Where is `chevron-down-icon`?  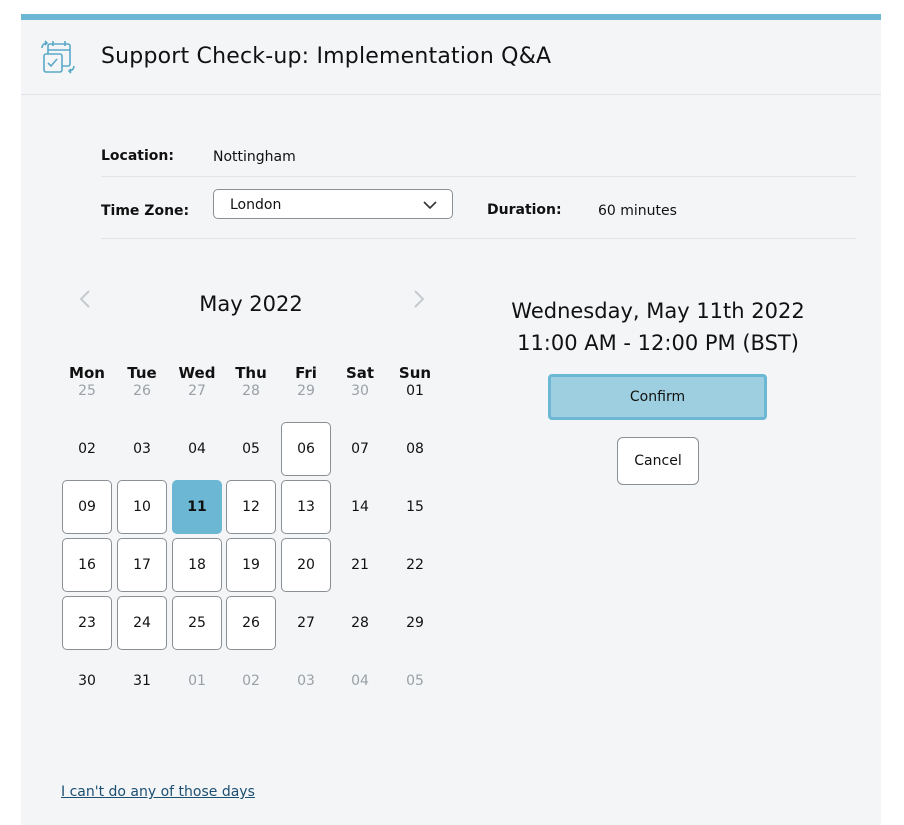 chevron-down-icon is located at coordinates (430, 204).